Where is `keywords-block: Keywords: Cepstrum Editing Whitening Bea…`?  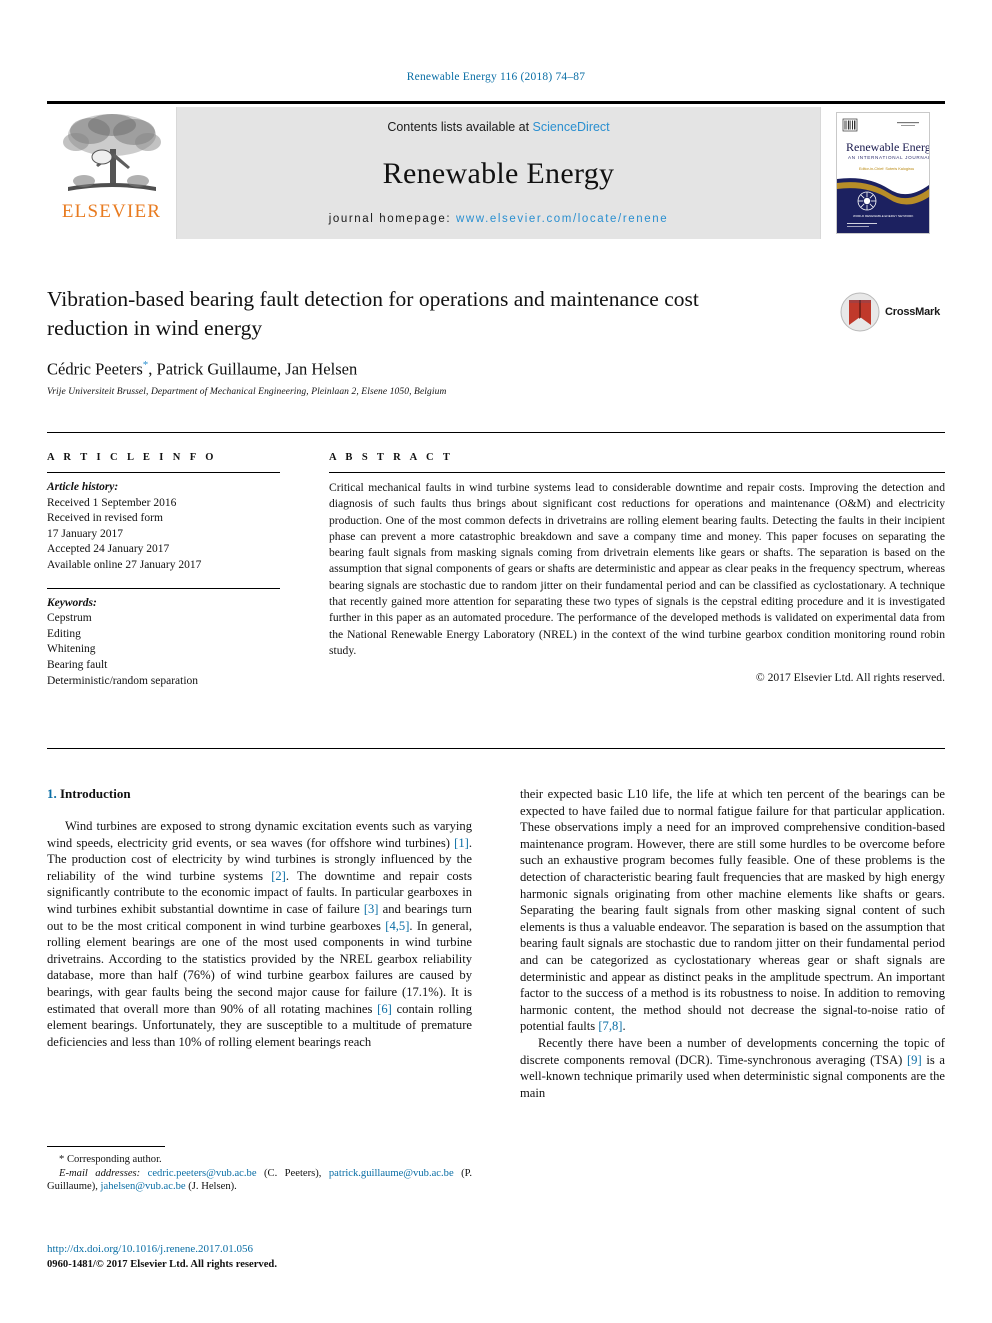 keywords-block: Keywords: Cepstrum Editing Whitening Bea… is located at coordinates (163, 643).